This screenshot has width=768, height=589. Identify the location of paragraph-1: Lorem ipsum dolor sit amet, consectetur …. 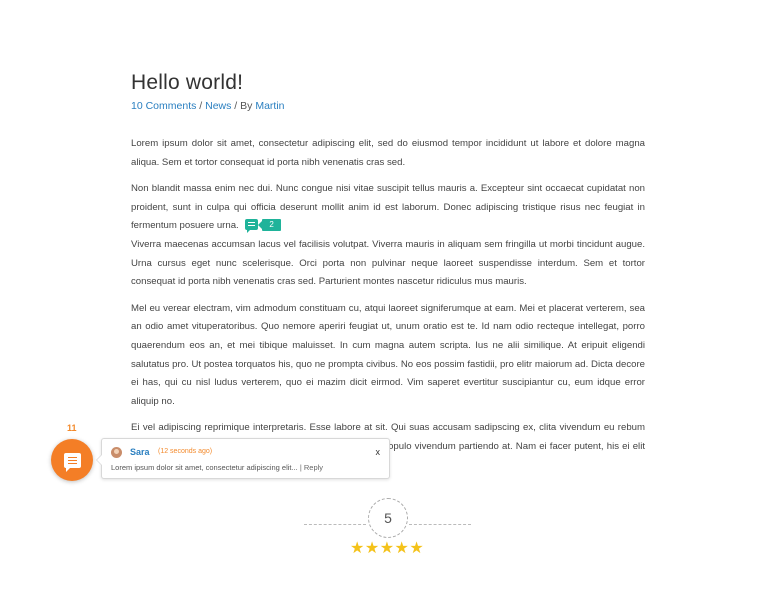
(388, 153).